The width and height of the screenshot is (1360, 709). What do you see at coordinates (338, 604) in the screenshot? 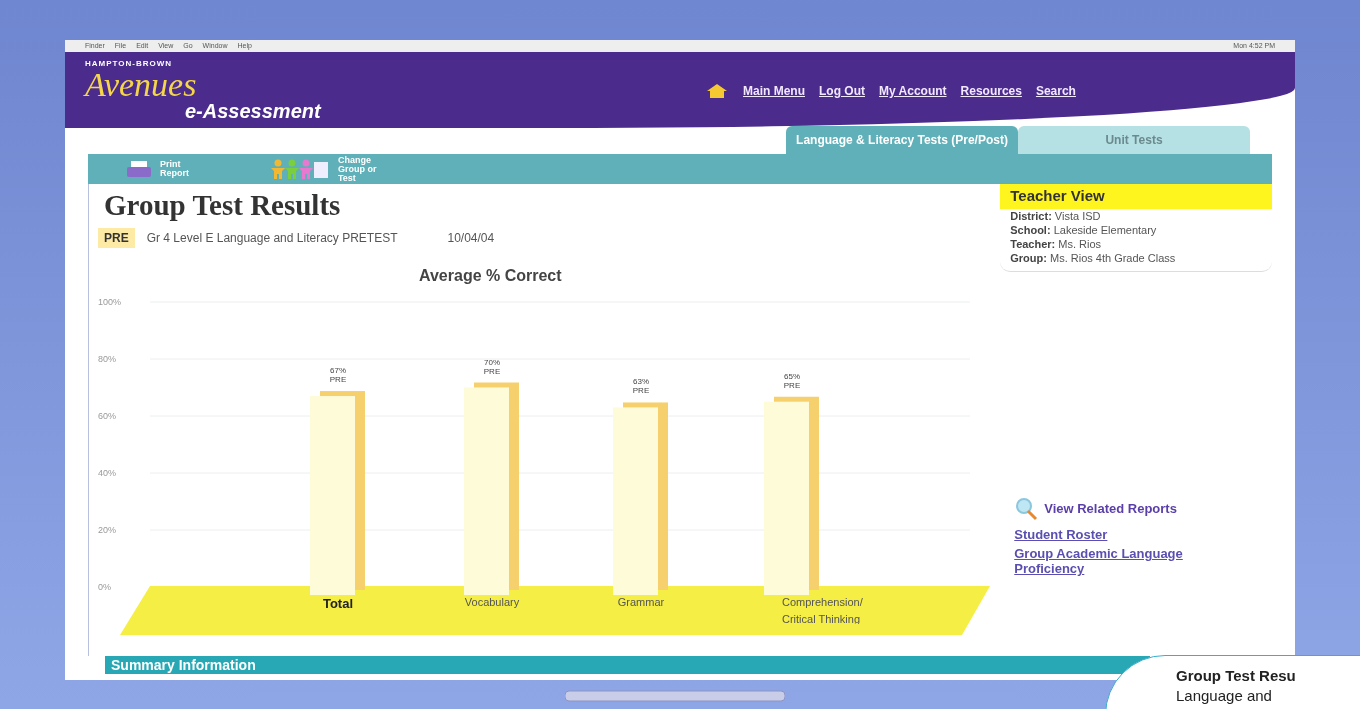
I see `category-label: Total` at bounding box center [338, 604].